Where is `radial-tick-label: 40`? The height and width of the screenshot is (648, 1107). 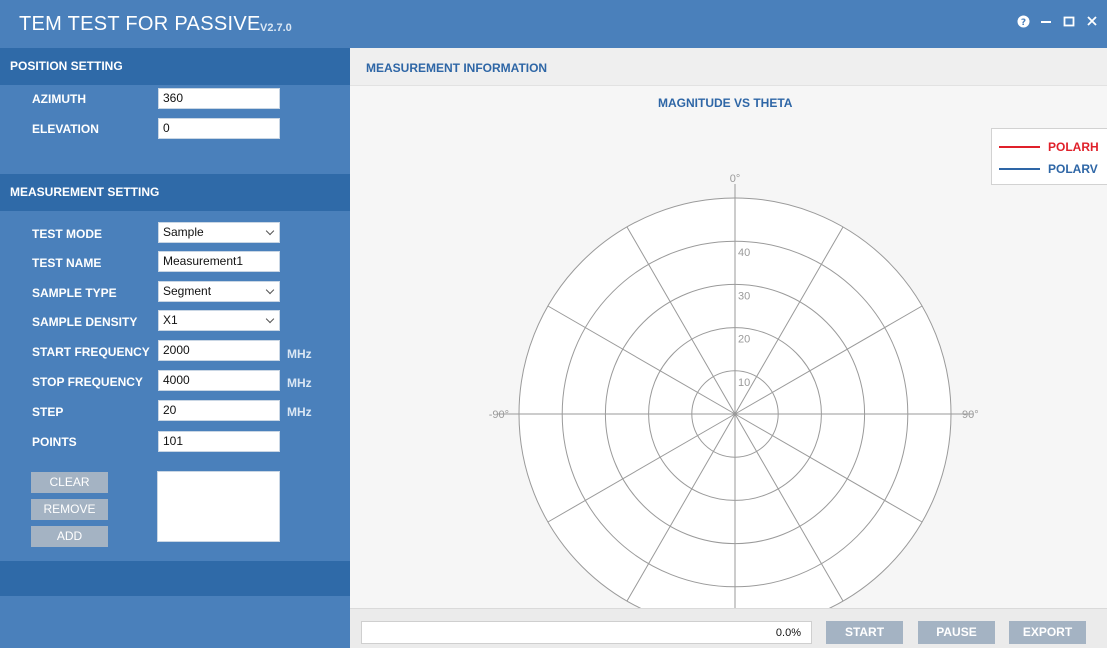 radial-tick-label: 40 is located at coordinates (744, 253).